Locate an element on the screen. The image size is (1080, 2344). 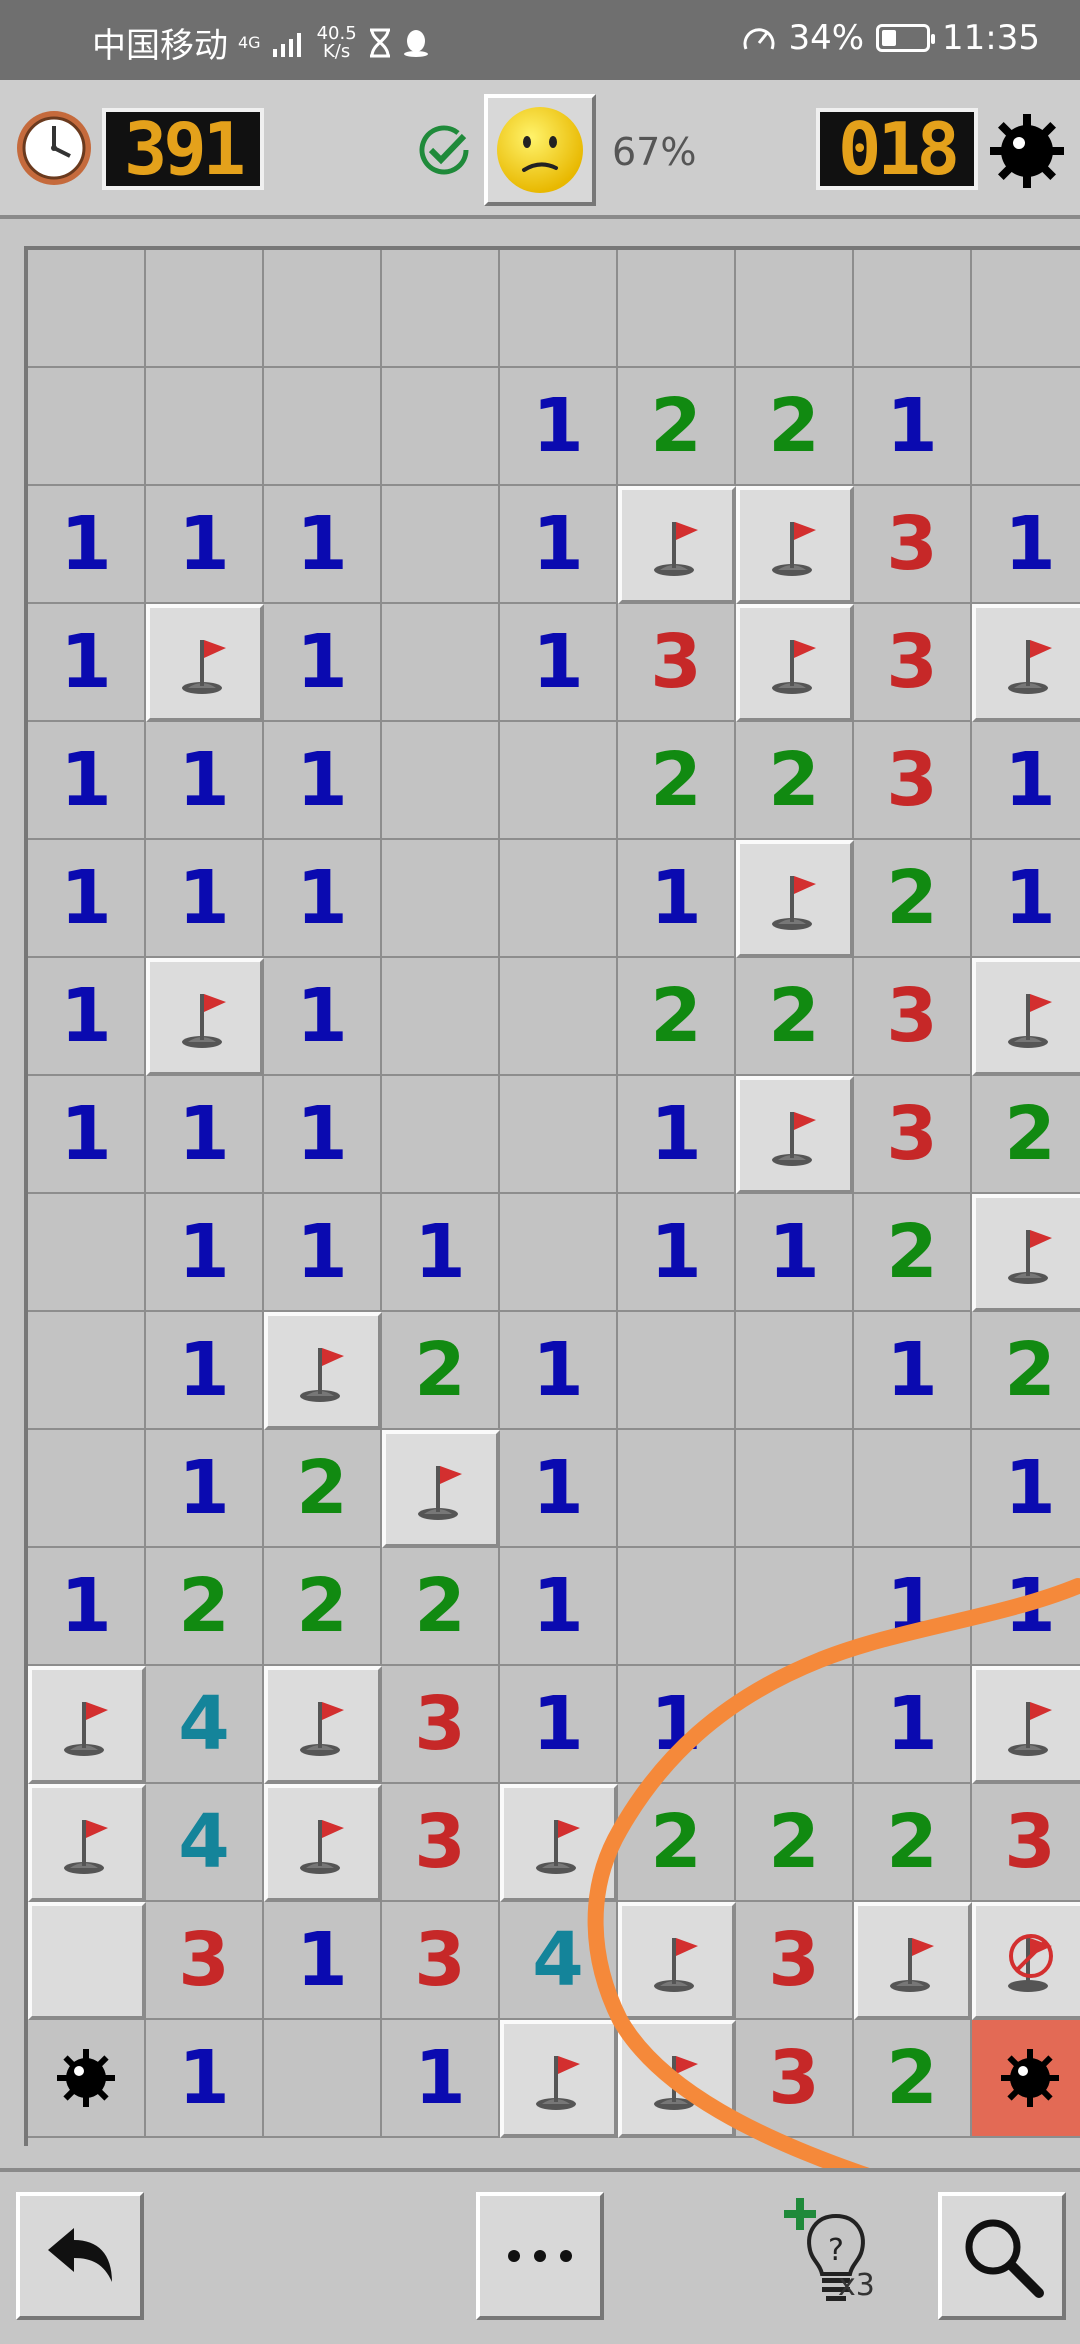
zoom-button is located at coordinates (1002, 2256).